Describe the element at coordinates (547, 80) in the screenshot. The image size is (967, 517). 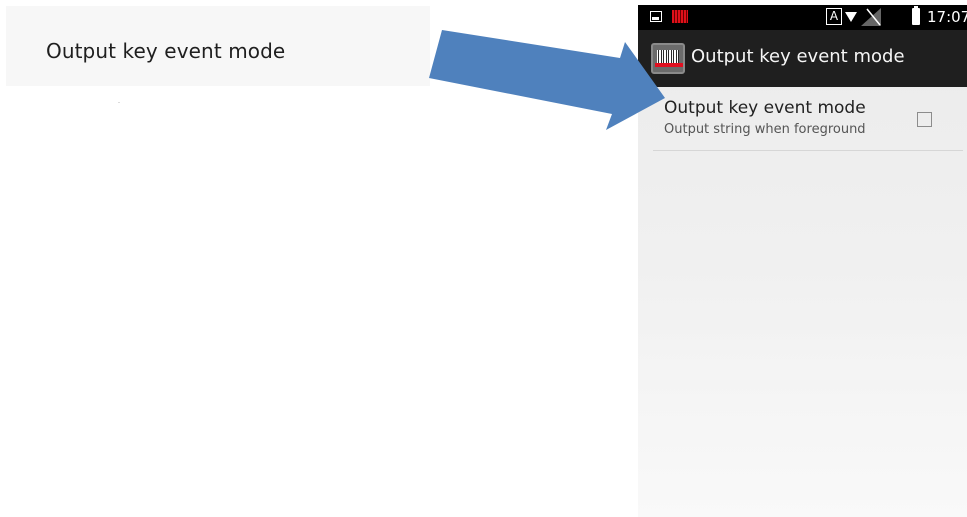
I see `arrow-shape` at that location.